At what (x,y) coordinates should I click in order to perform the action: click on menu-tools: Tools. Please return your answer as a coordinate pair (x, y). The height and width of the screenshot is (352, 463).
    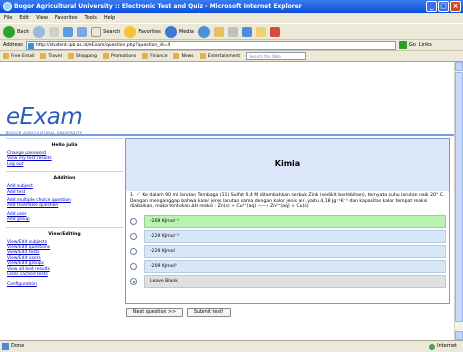
    Looking at the image, I should click on (91, 18).